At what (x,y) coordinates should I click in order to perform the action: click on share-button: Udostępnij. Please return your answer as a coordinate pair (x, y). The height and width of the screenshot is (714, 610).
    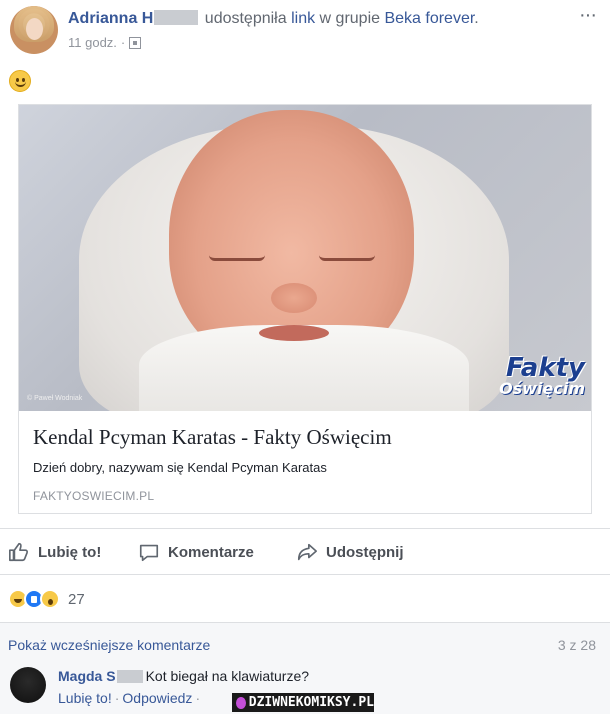
    Looking at the image, I should click on (350, 552).